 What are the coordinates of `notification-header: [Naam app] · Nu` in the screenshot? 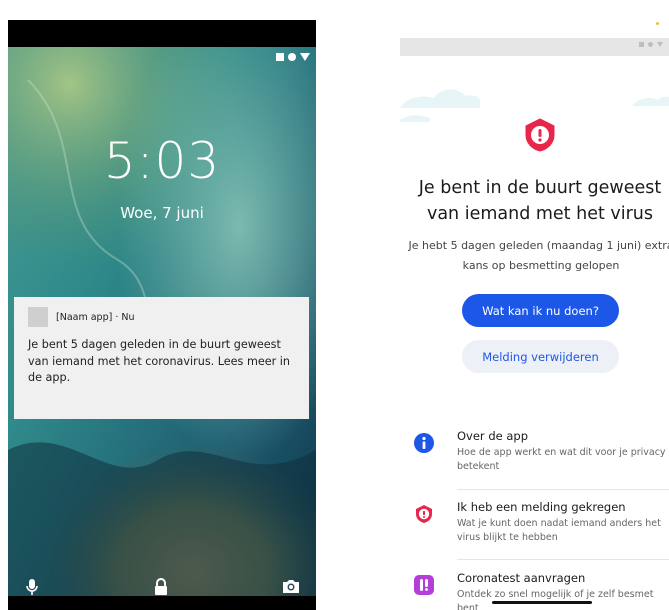 It's located at (81, 317).